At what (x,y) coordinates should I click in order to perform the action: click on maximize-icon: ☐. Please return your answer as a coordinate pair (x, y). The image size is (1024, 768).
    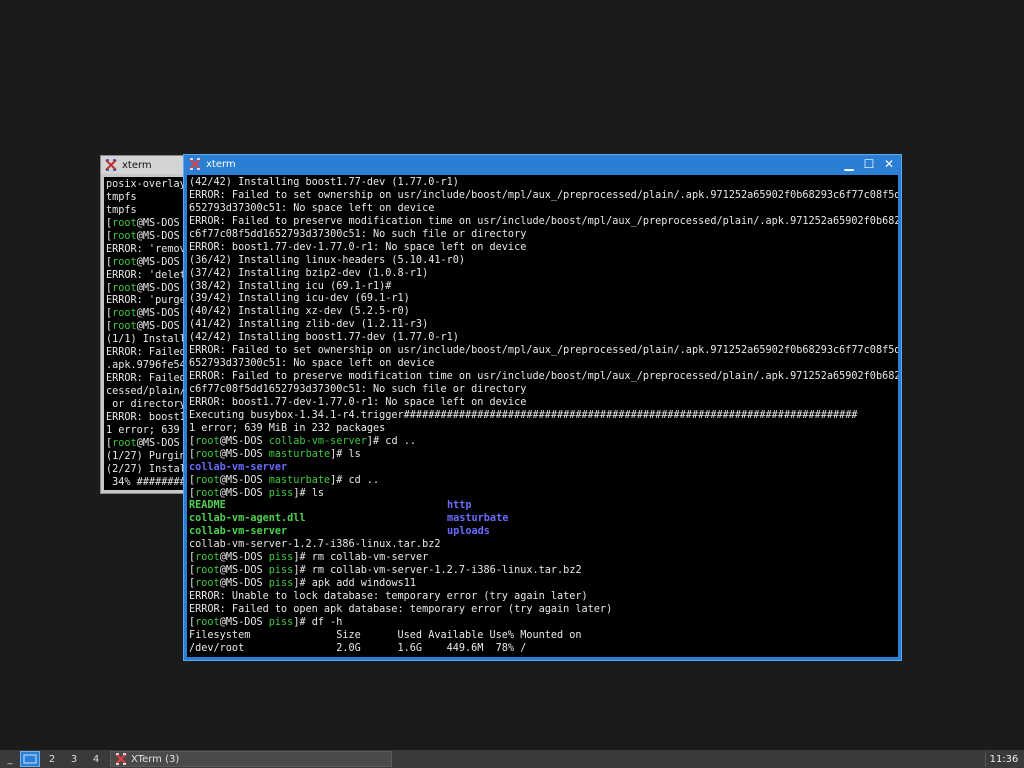
    Looking at the image, I should click on (869, 164).